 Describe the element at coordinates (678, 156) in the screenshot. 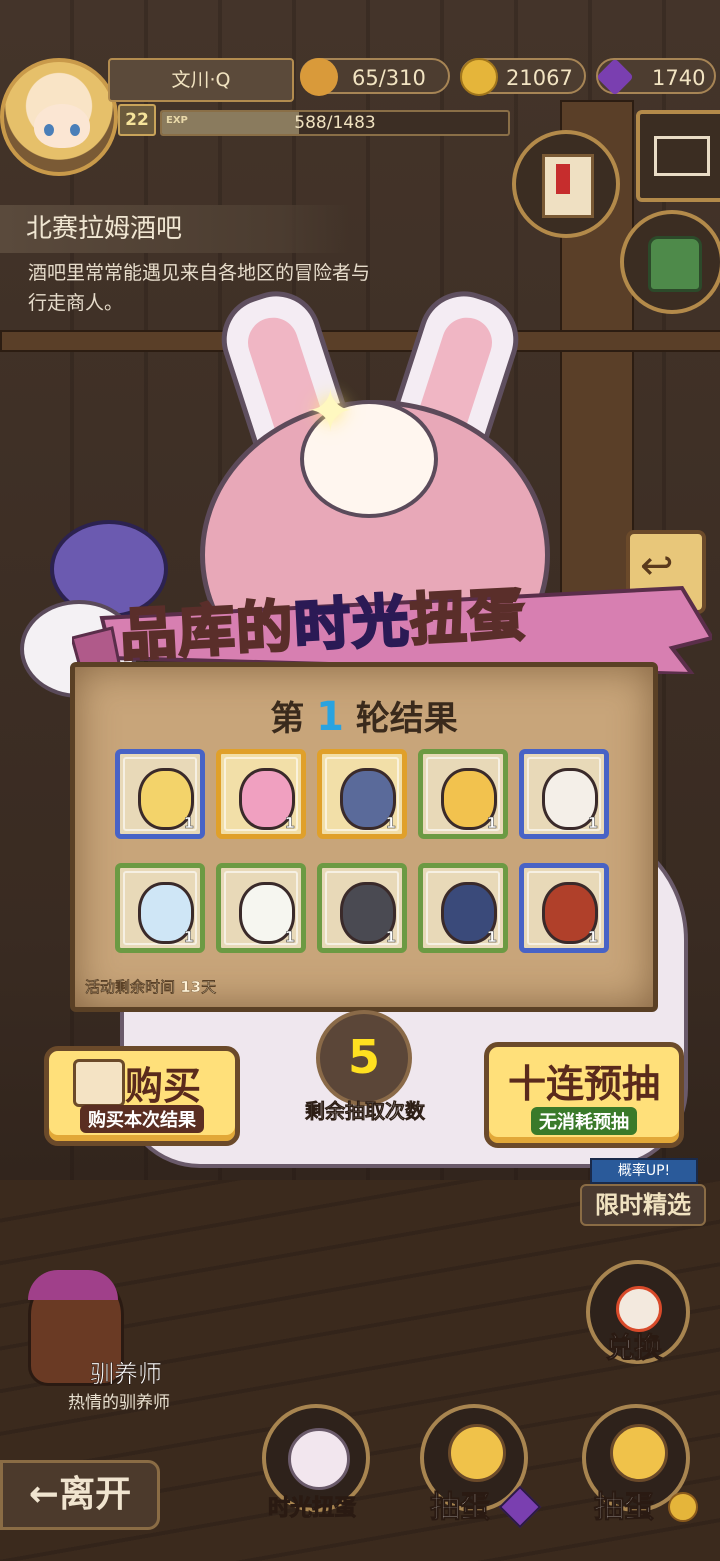

I see `mail-icon` at that location.